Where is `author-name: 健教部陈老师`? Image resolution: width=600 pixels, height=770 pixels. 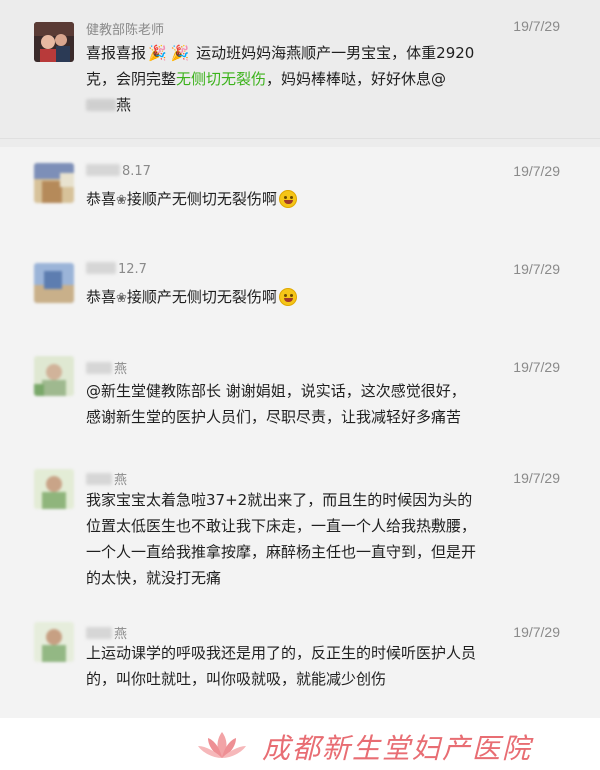 author-name: 健教部陈老师 is located at coordinates (125, 30).